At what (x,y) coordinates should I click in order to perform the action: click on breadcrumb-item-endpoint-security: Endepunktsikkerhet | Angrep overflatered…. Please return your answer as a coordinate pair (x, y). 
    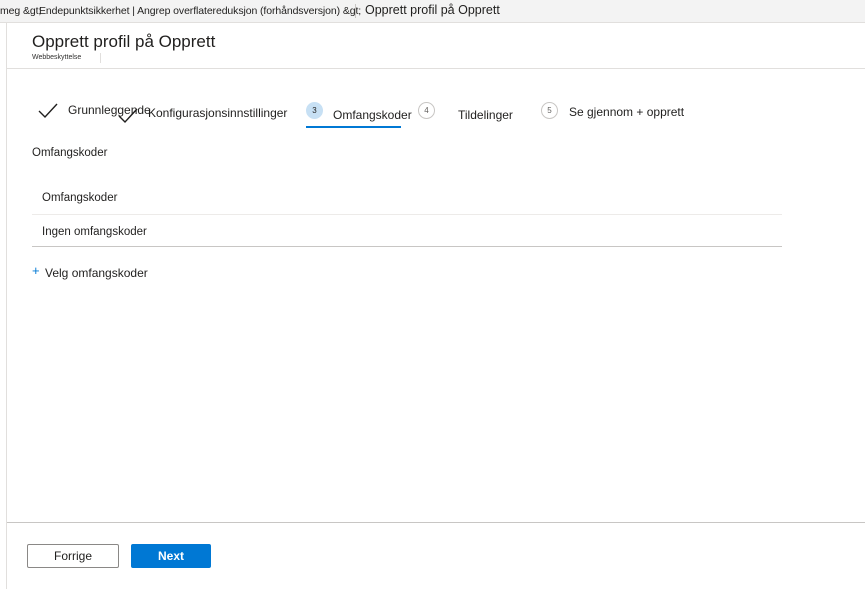
    Looking at the image, I should click on (200, 11).